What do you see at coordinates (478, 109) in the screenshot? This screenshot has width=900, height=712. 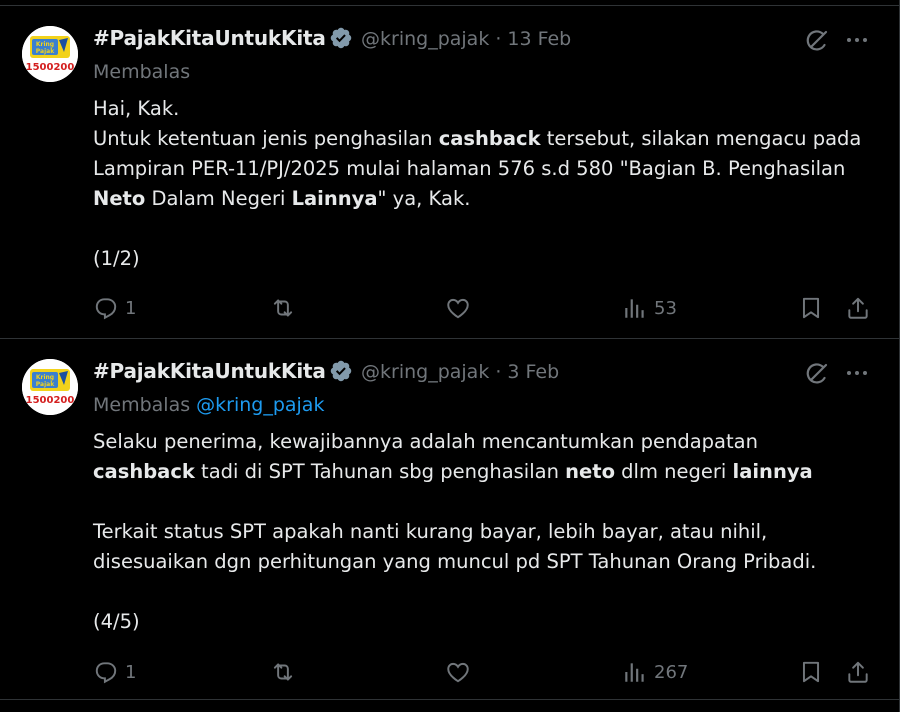 I see `tweet-paragraph: Hai, Kak.` at bounding box center [478, 109].